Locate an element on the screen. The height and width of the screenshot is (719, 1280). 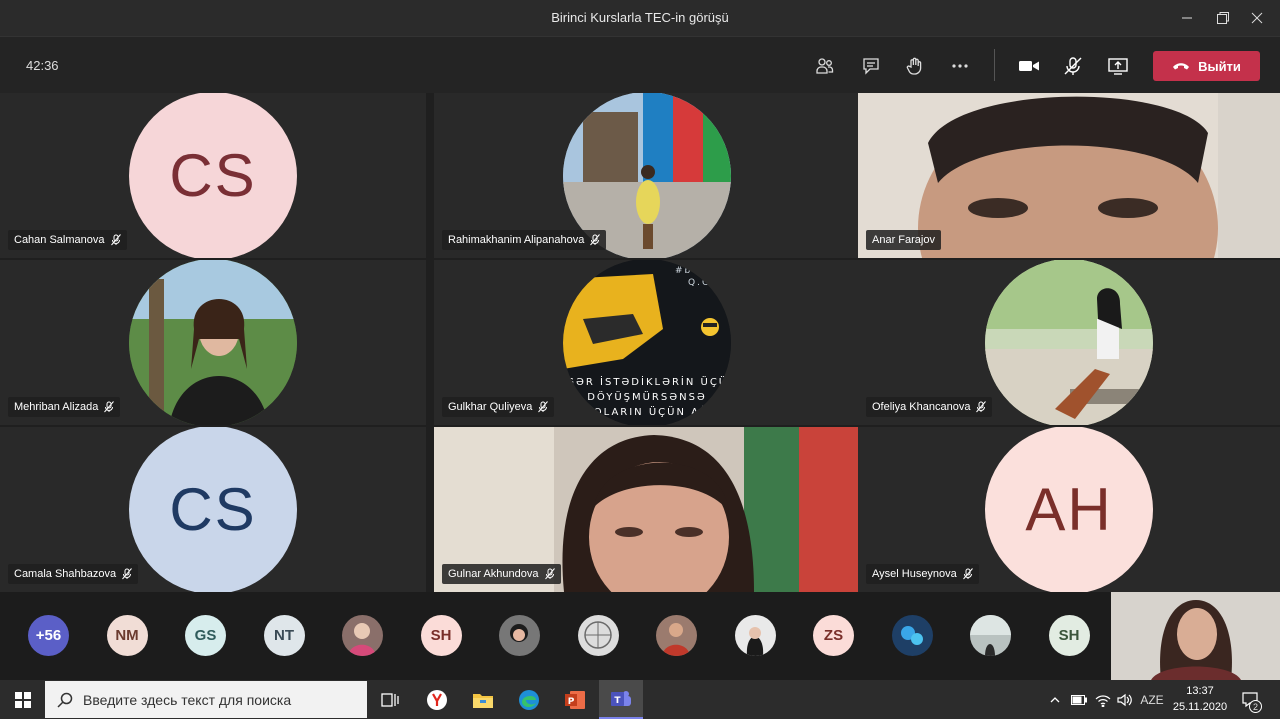
participant-tile: Mehriban Alizada is located at coordinates (213, 342).